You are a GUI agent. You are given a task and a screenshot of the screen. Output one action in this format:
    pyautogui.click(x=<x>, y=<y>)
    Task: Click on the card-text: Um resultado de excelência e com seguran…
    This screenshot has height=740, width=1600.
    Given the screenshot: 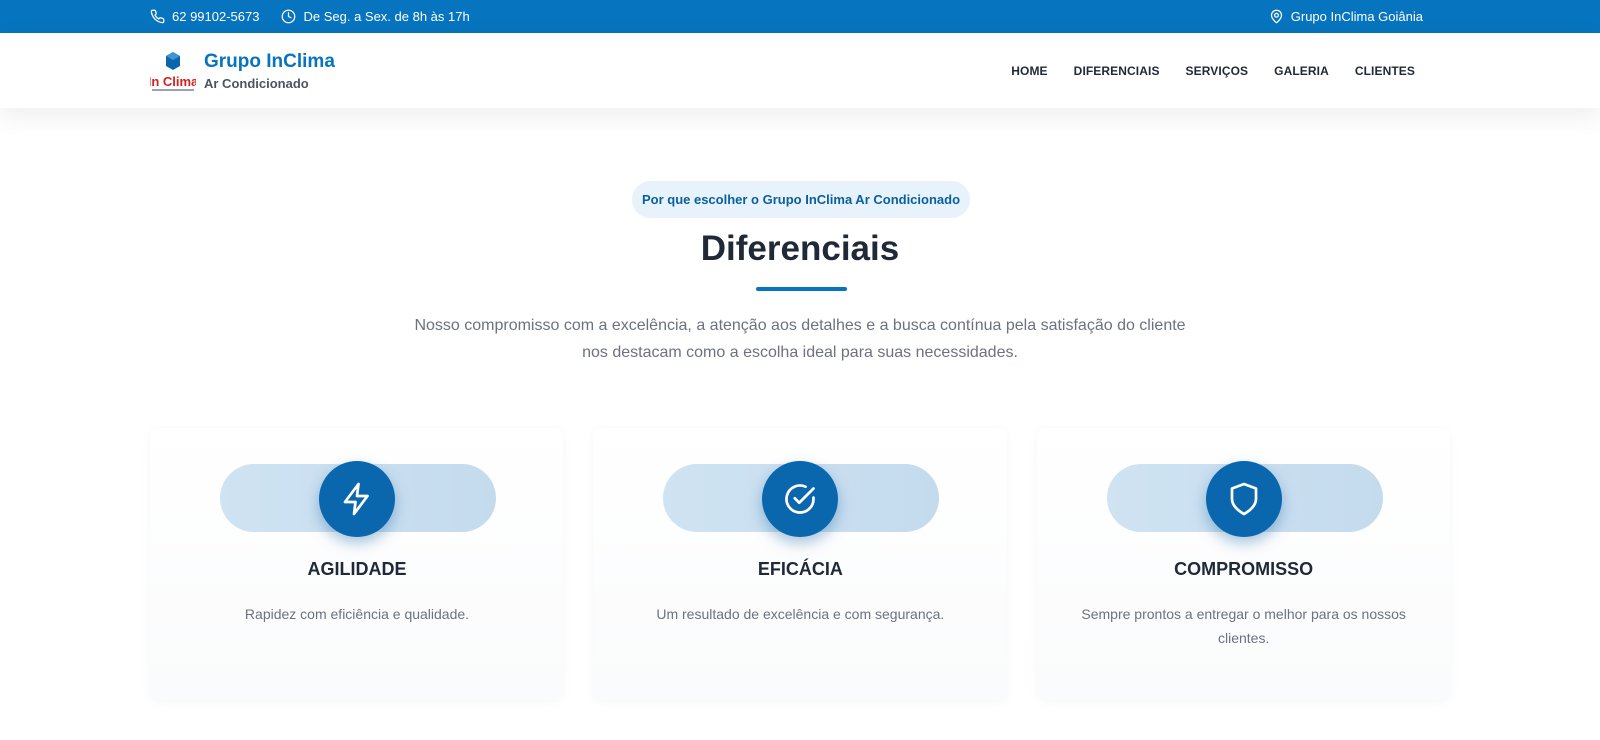 What is the action you would take?
    pyautogui.click(x=800, y=614)
    